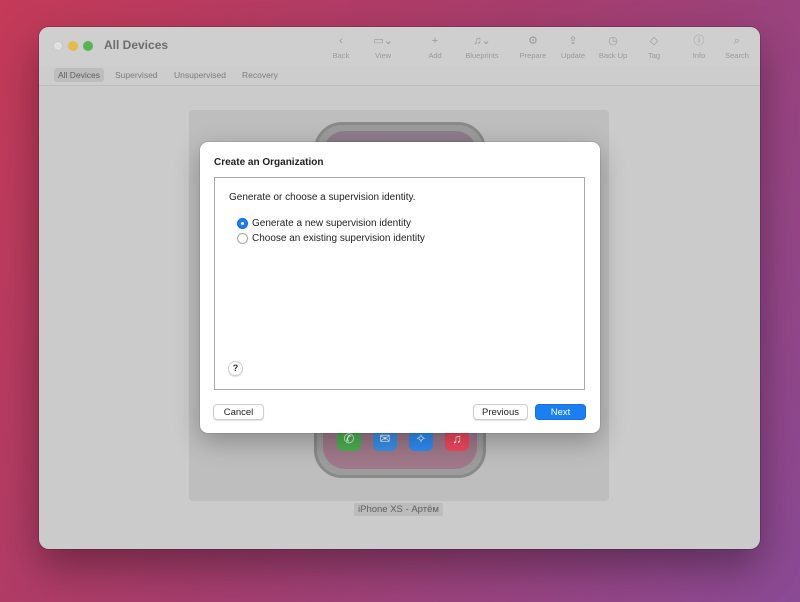  What do you see at coordinates (341, 55) in the screenshot?
I see `toolbar-back-label: Back` at bounding box center [341, 55].